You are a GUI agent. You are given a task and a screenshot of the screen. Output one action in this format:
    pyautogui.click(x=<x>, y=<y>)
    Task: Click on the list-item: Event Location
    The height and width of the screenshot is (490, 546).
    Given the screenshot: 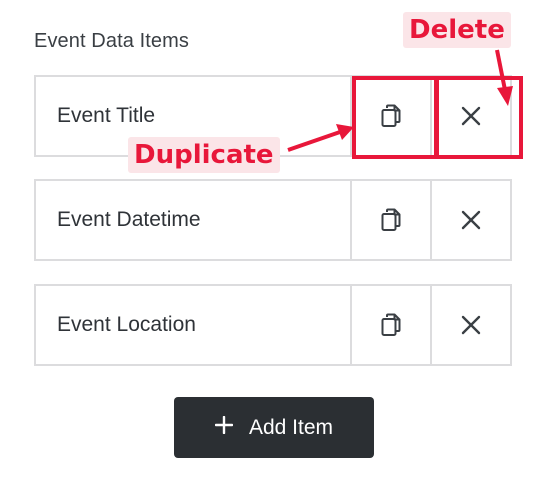 What is the action you would take?
    pyautogui.click(x=273, y=325)
    